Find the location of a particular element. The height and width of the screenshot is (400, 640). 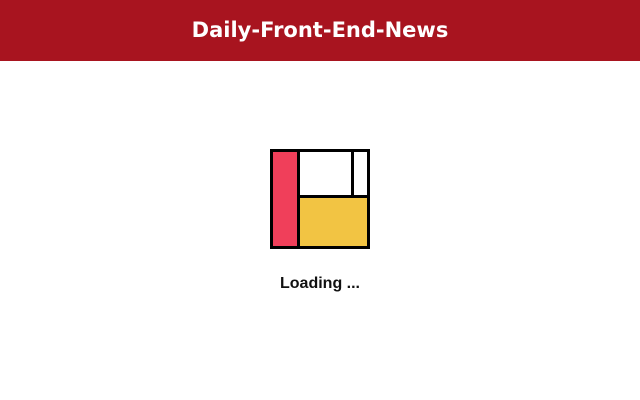

loader-red-block is located at coordinates (285, 199).